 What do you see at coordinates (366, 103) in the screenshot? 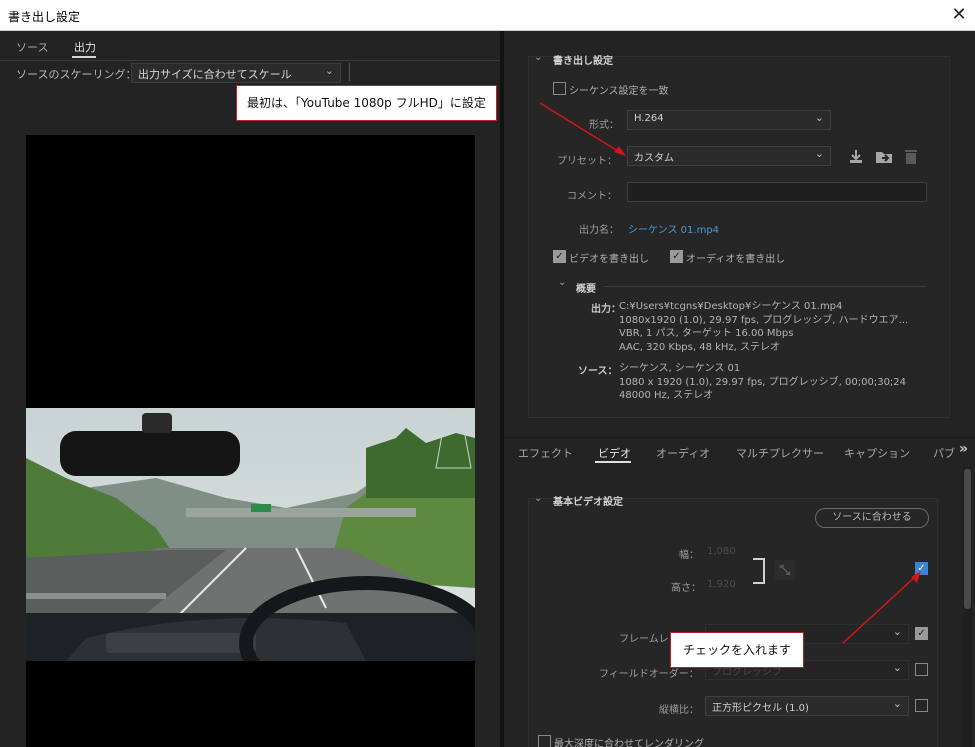
I see `callout-preset: 最初は、「YouTube 1080p フルHD」に設定` at bounding box center [366, 103].